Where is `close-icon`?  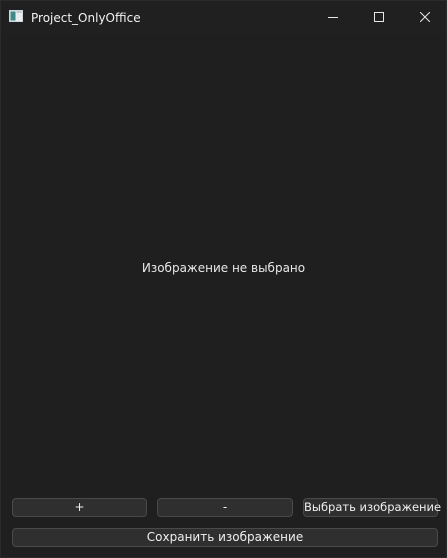
close-icon is located at coordinates (425, 17).